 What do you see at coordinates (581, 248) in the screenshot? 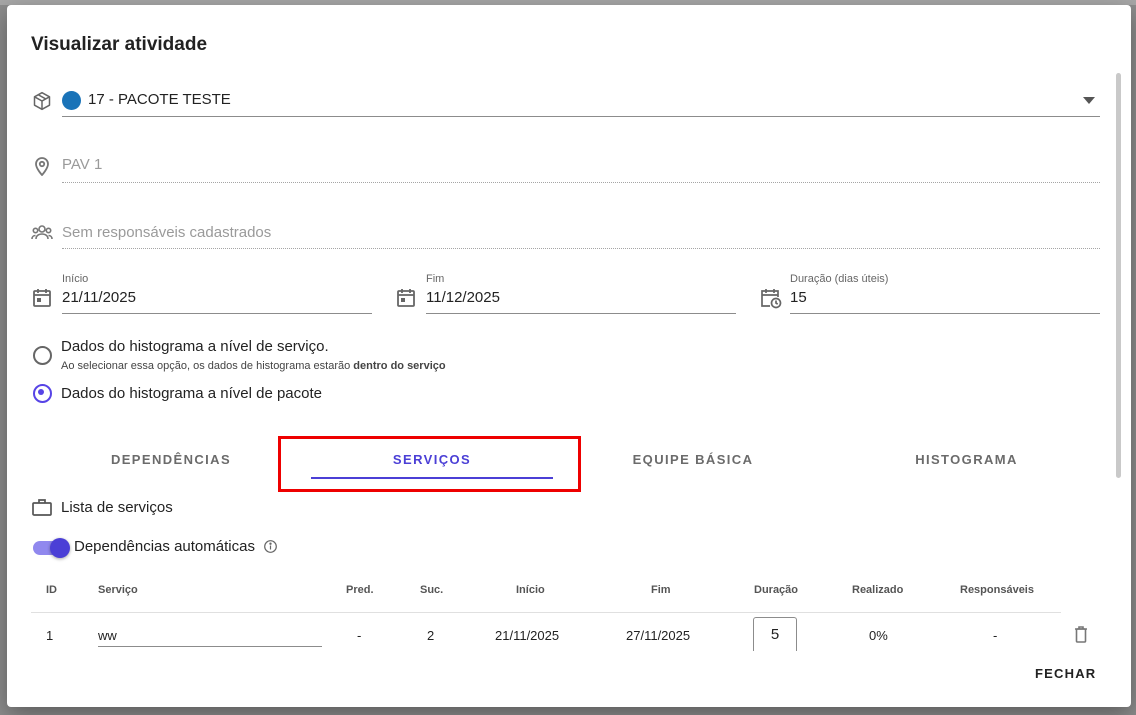
I see `responsibles-field-line` at bounding box center [581, 248].